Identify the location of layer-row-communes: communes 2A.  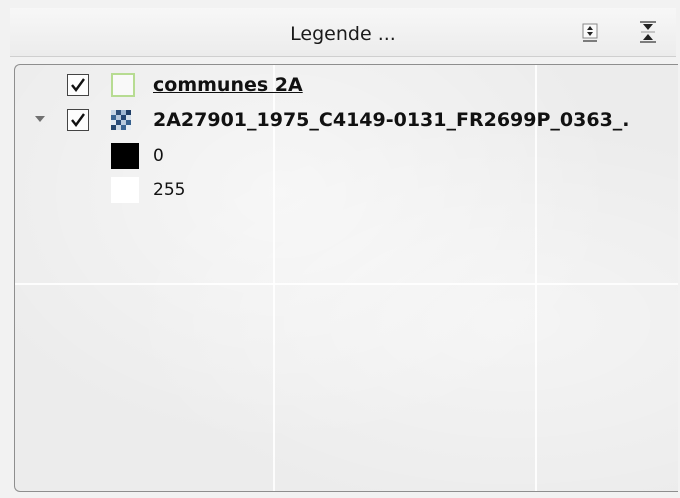
(346, 86).